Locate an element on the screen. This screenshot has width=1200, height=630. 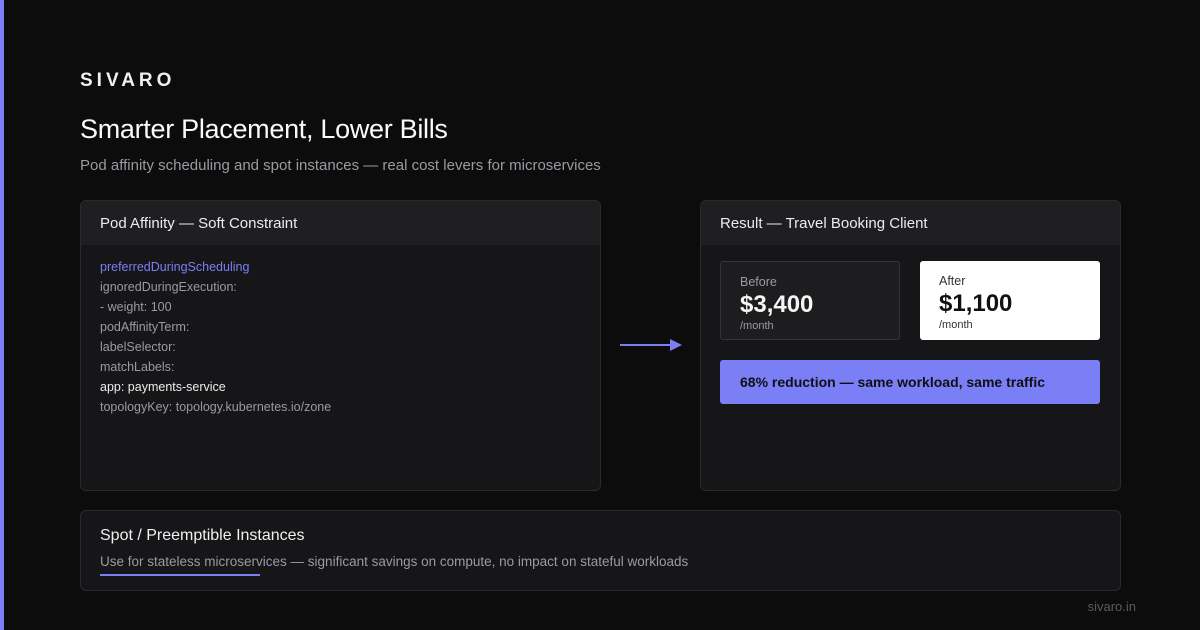
pod-affinity-card-heading: Pod Affinity — Soft Constraint is located at coordinates (340, 223).